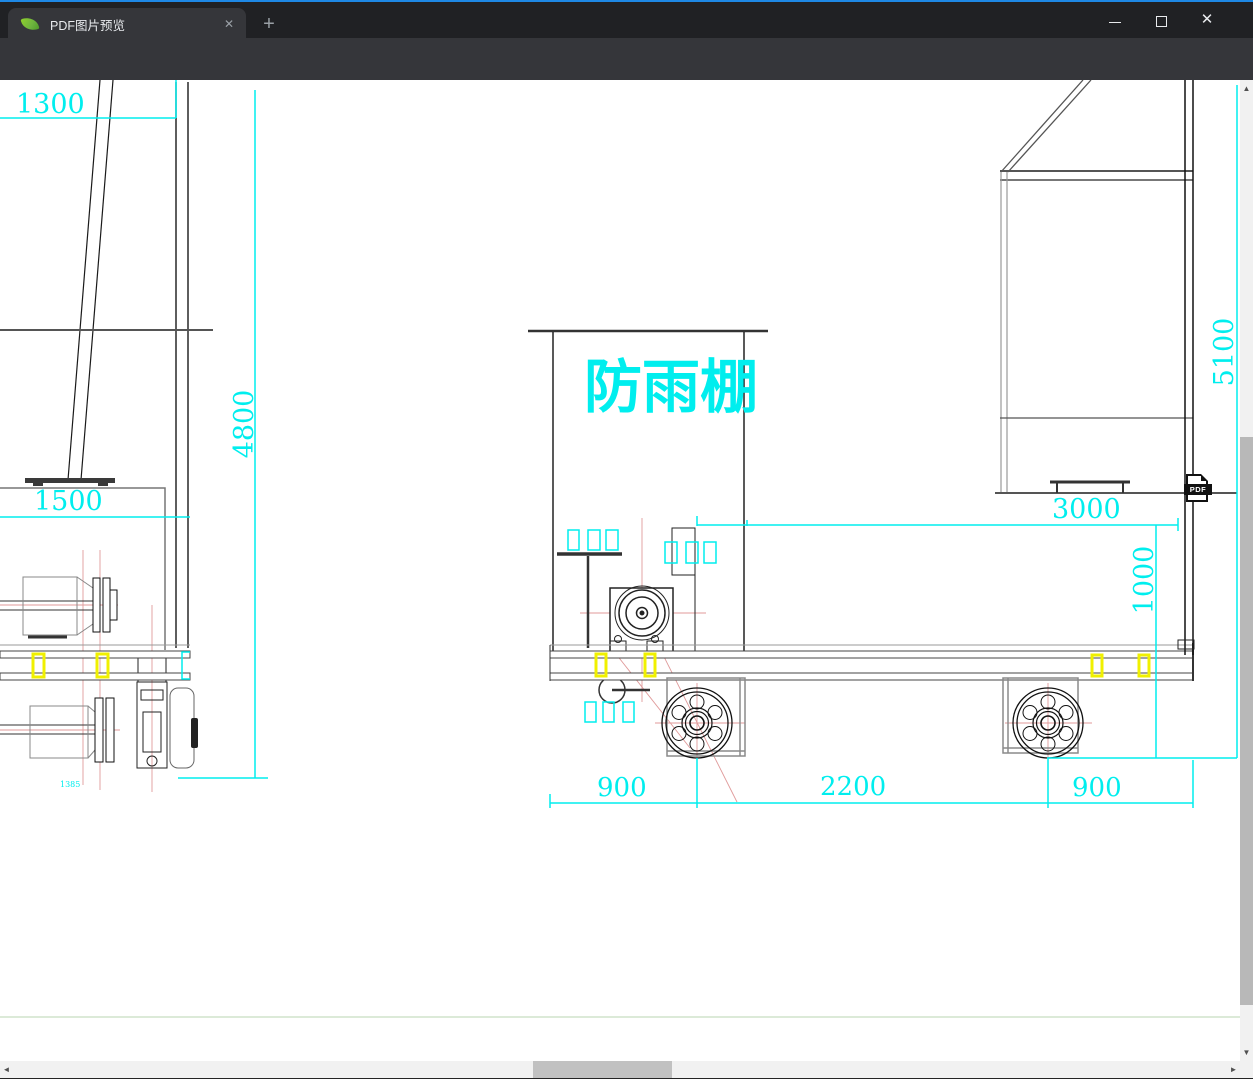 The width and height of the screenshot is (1253, 1079). Describe the element at coordinates (6, 1069) in the screenshot. I see `scroll-left-icon: ◄` at that location.